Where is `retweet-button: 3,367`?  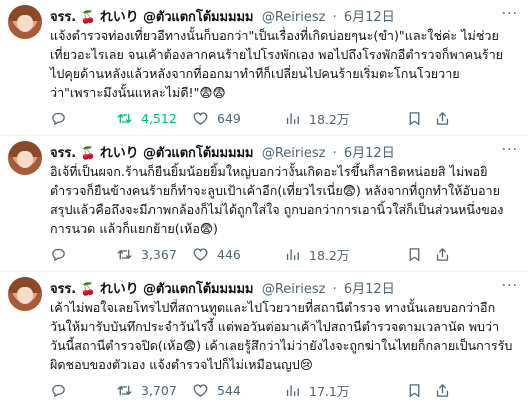
retweet-button: 3,367 is located at coordinates (146, 254).